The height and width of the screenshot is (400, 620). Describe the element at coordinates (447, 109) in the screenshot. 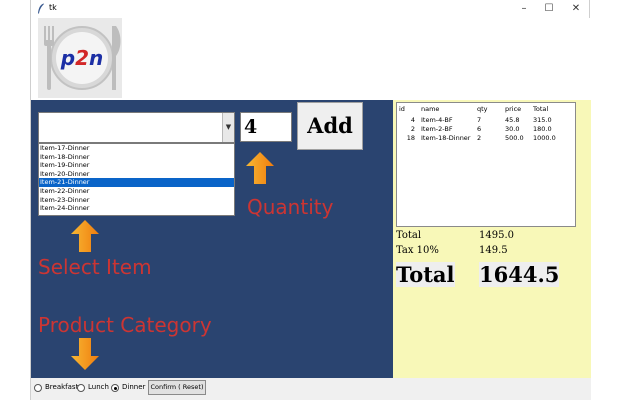

I see `column-header-name: name` at that location.